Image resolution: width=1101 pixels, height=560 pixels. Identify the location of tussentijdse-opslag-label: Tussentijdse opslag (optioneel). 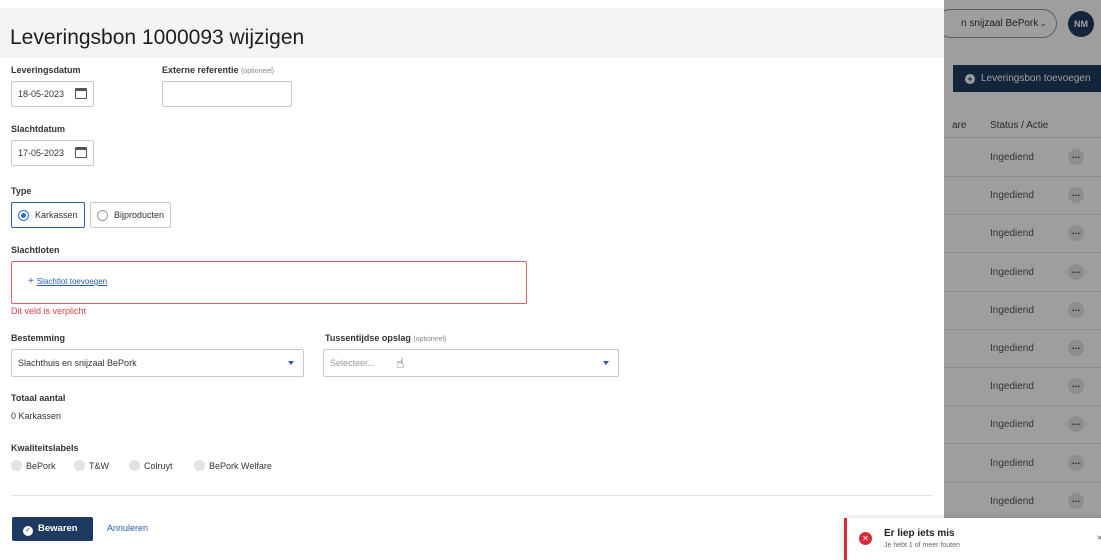
(385, 338).